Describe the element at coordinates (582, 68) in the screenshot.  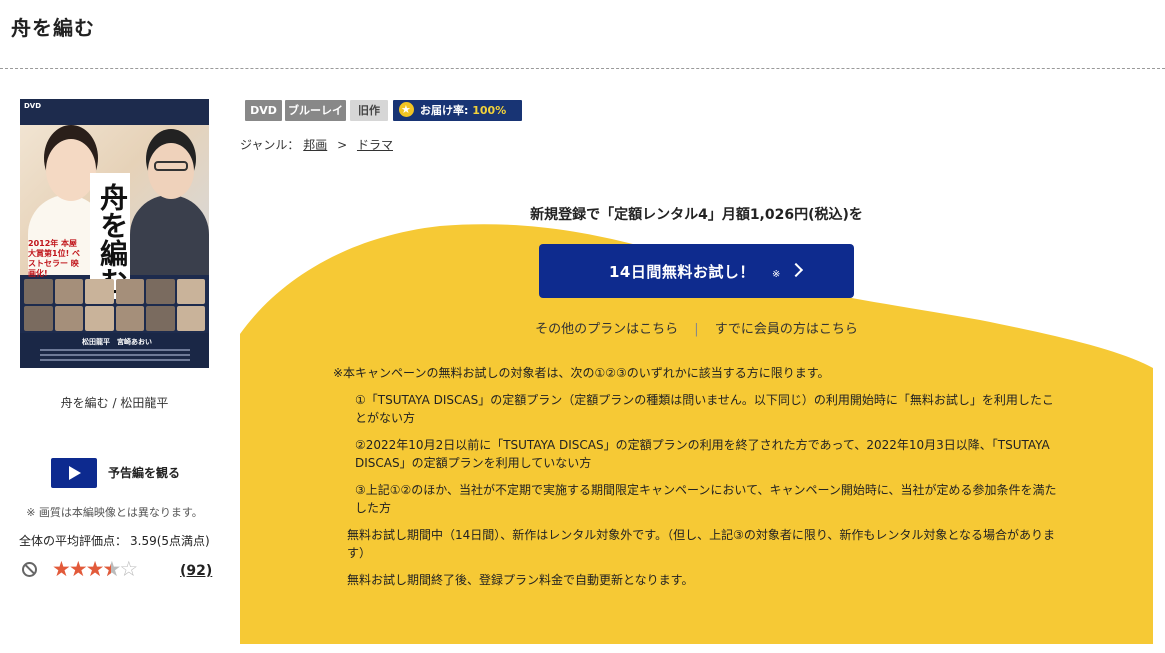
I see `title-divider` at that location.